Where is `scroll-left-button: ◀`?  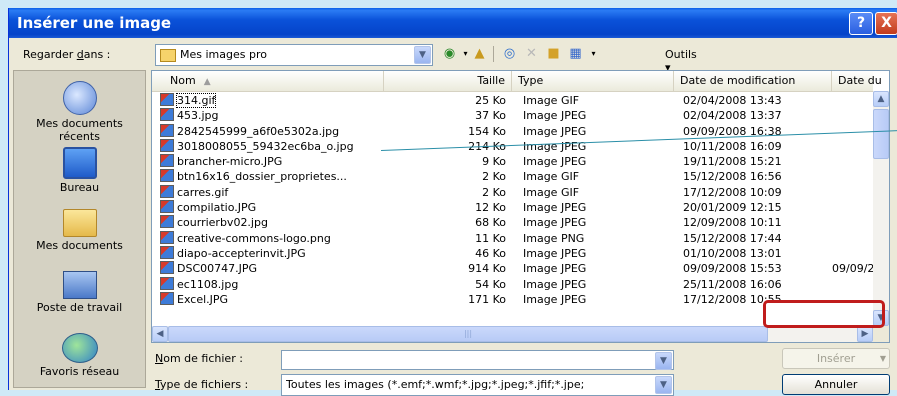
scroll-left-button: ◀ is located at coordinates (160, 334).